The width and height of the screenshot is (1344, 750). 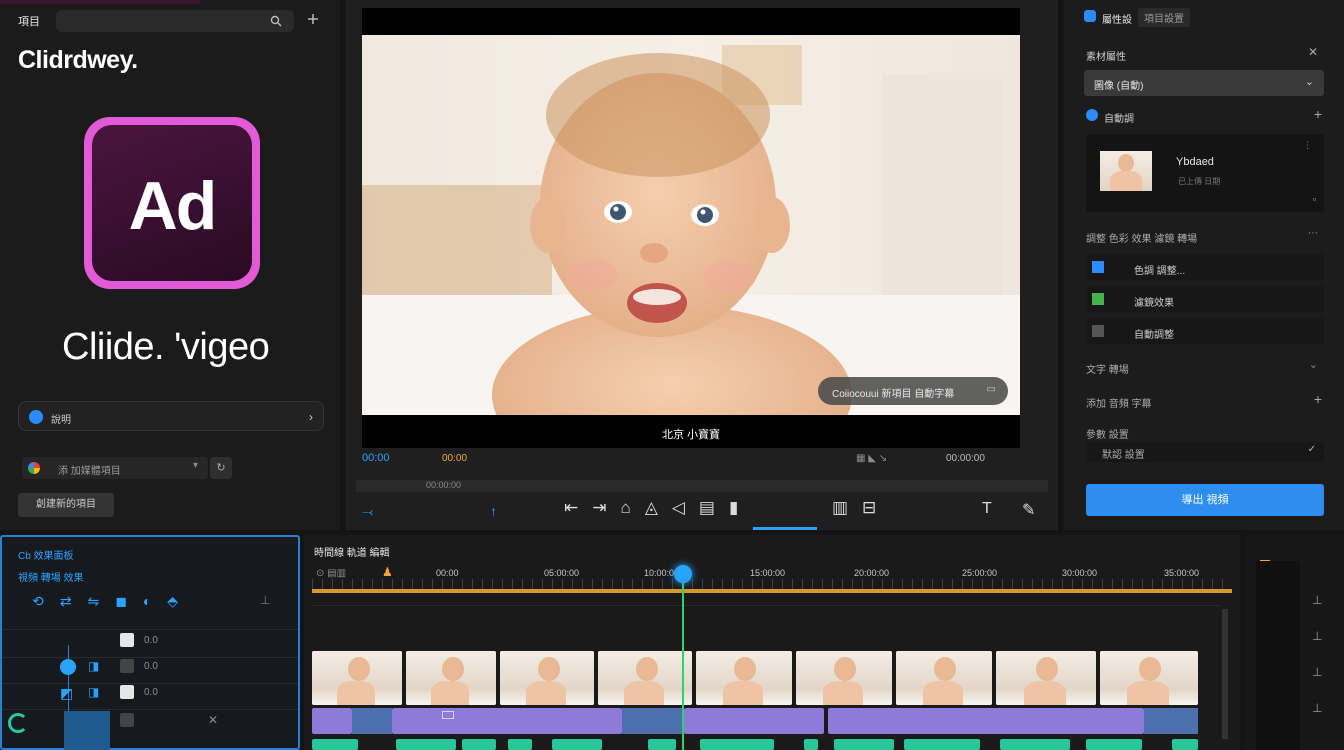 What do you see at coordinates (1123, 455) in the screenshot?
I see `default-field-label: 默認 設置` at bounding box center [1123, 455].